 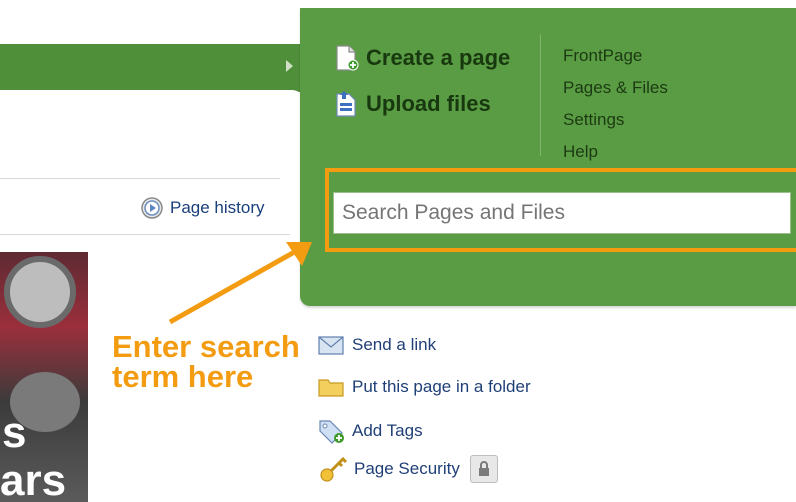 I want to click on annotation-text: Enter search term here, so click(x=206, y=361).